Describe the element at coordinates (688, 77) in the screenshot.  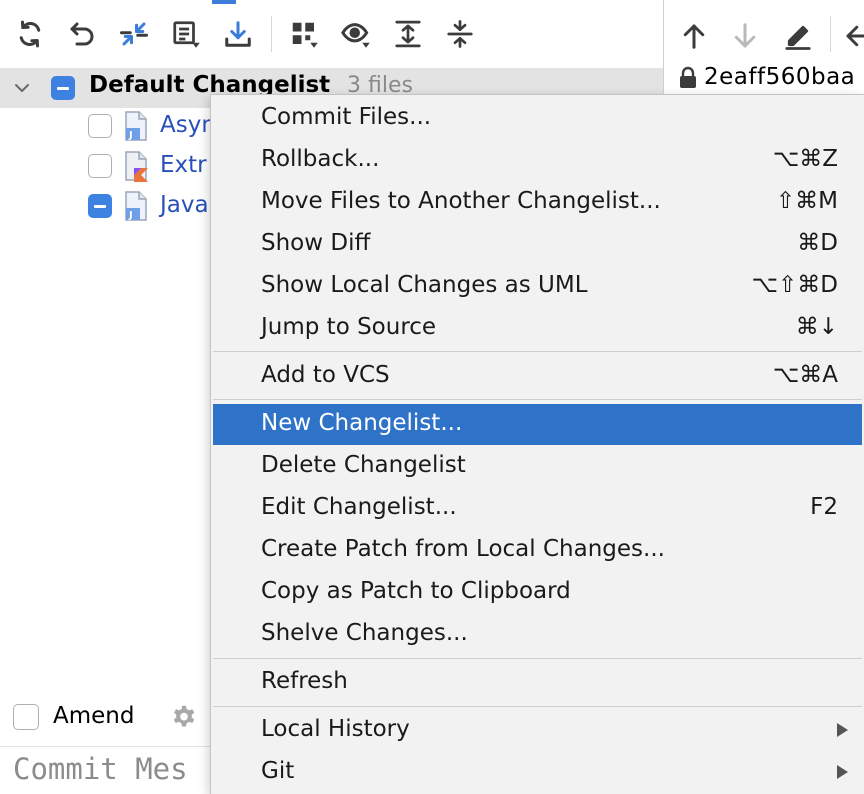
I see `lock-icon` at that location.